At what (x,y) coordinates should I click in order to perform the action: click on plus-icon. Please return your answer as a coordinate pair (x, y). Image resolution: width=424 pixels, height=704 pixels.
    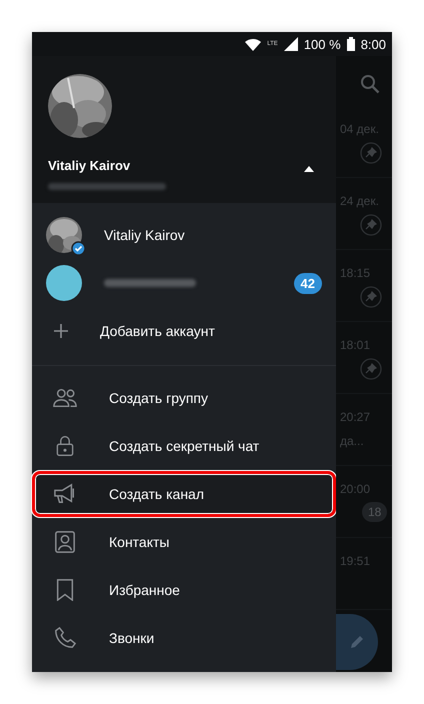
    Looking at the image, I should click on (61, 331).